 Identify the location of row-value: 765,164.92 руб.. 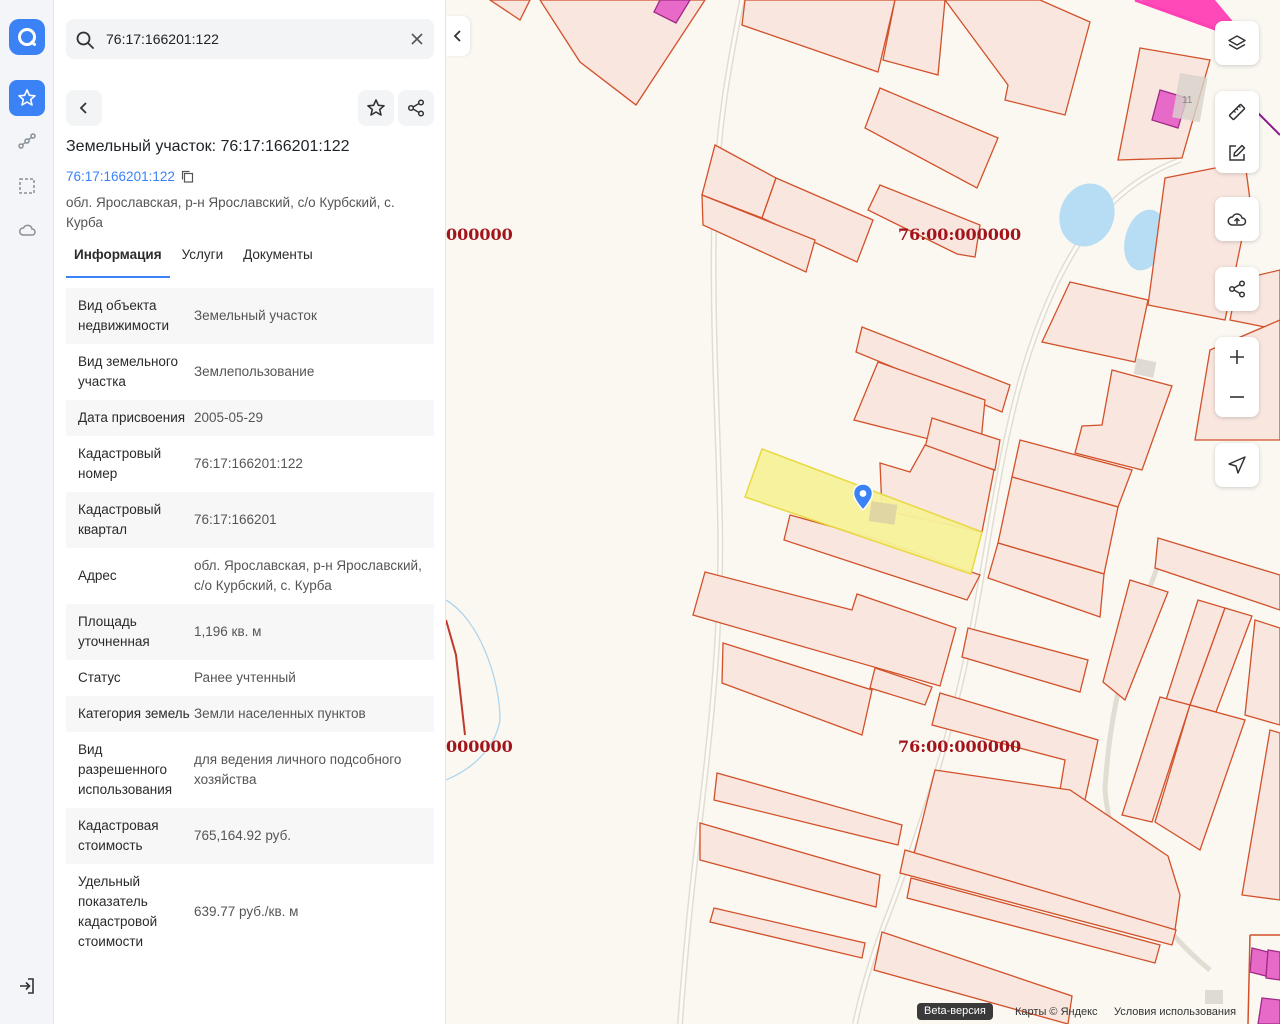
(243, 835).